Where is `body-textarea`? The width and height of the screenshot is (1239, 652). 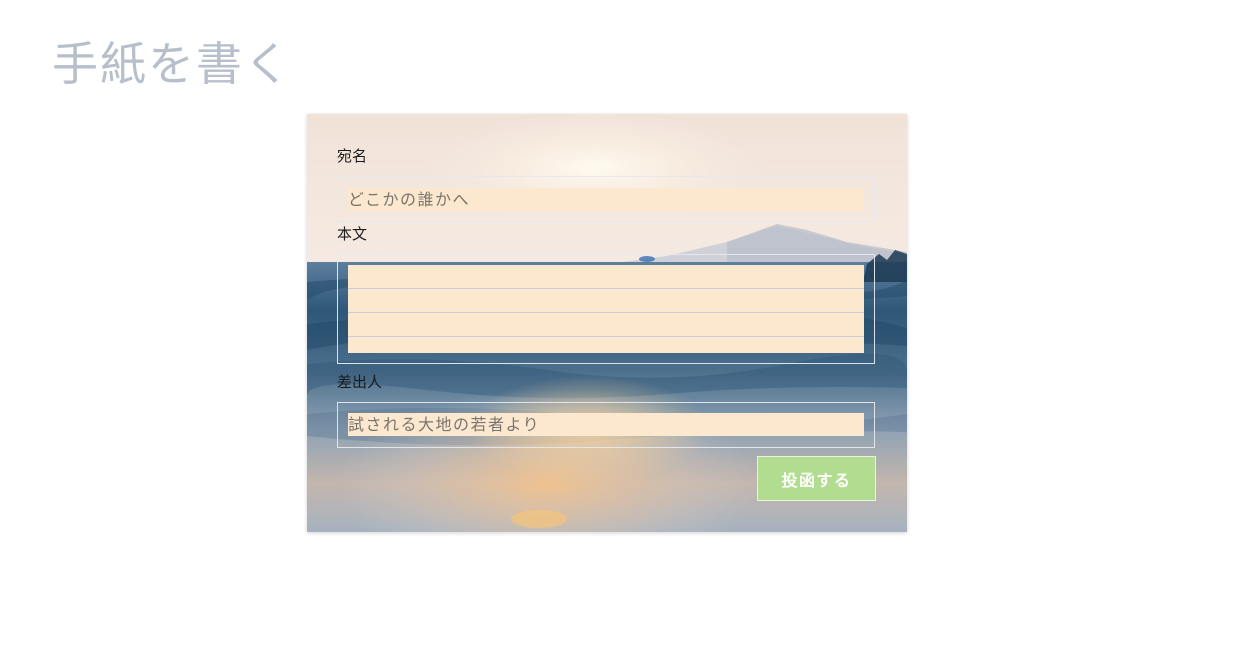
body-textarea is located at coordinates (606, 309).